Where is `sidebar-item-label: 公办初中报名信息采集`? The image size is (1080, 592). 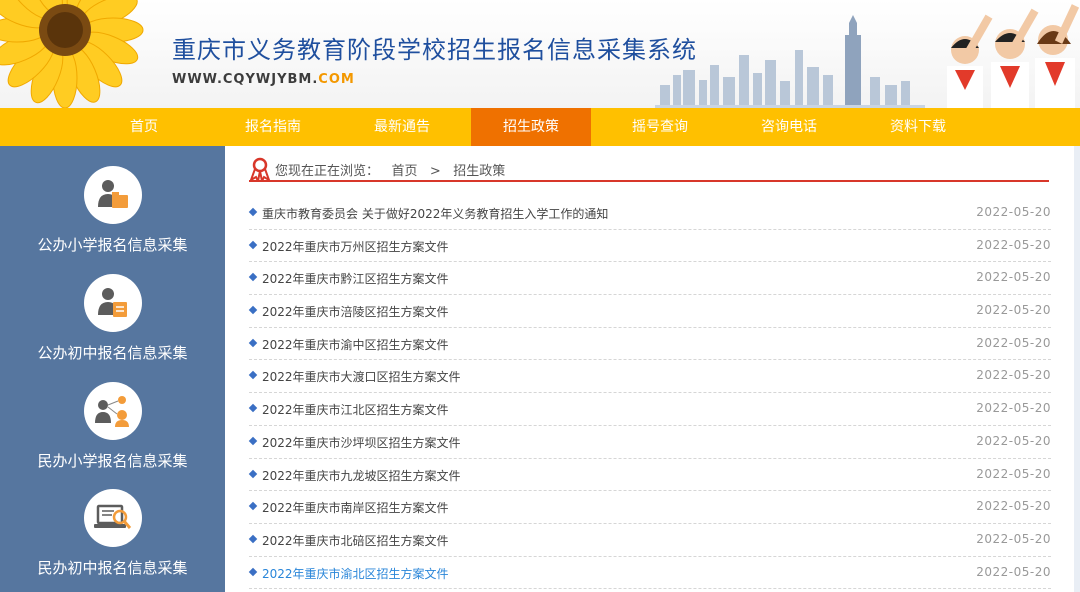 sidebar-item-label: 公办初中报名信息采集 is located at coordinates (112, 353).